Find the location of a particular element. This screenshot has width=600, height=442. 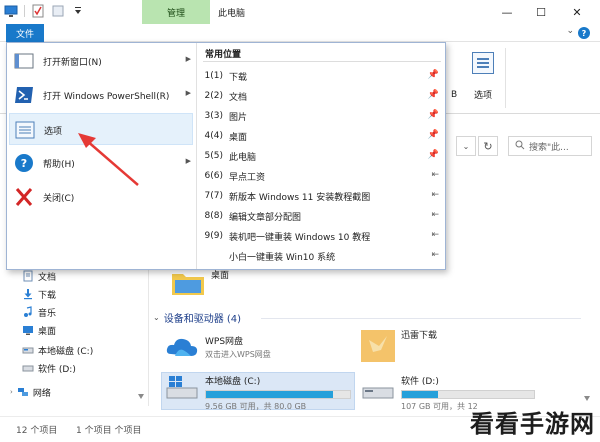

nav-item-drive-d: 软件 (D:) is located at coordinates (49, 368).